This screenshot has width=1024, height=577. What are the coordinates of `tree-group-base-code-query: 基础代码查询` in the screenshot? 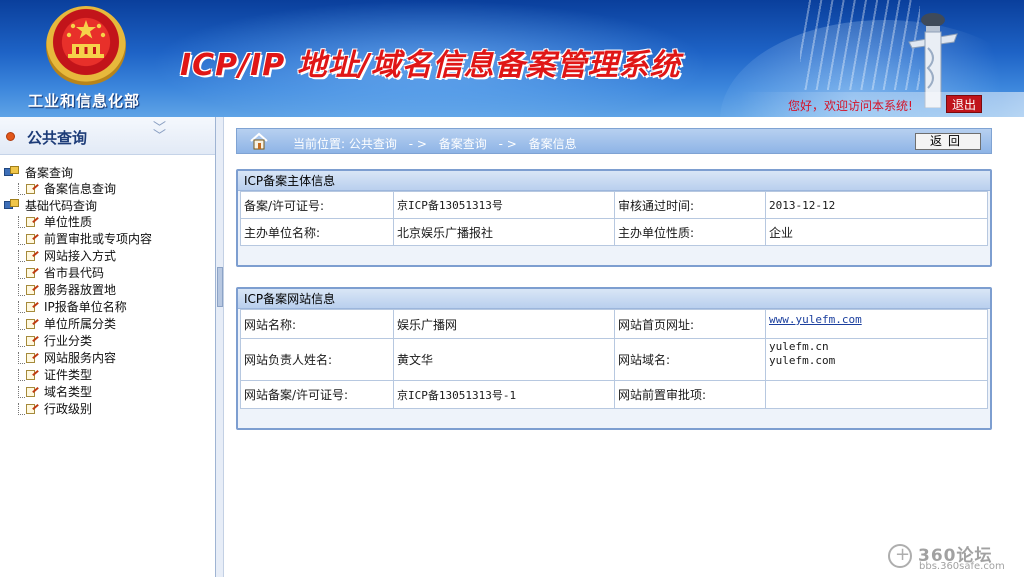 It's located at (78, 205).